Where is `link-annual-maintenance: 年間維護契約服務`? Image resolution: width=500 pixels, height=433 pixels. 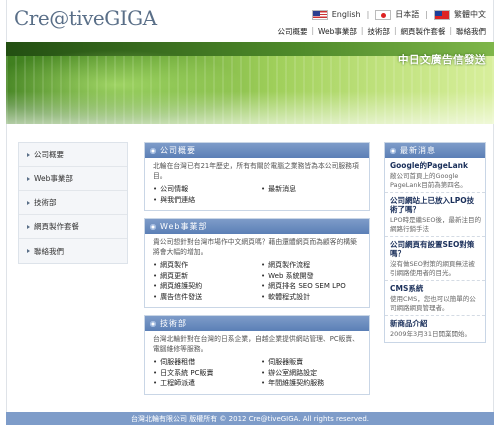
link-annual-maintenance: 年間維護契約服務 is located at coordinates (312, 384).